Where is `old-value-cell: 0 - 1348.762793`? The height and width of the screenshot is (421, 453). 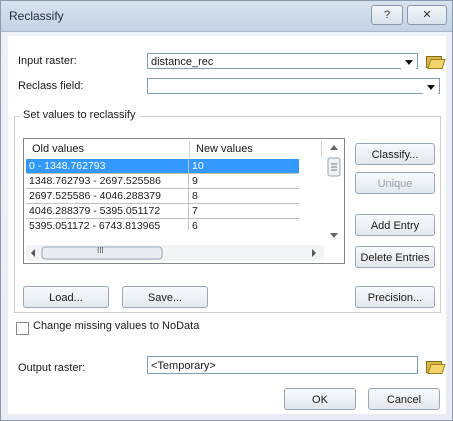 old-value-cell: 0 - 1348.762793 is located at coordinates (107, 166).